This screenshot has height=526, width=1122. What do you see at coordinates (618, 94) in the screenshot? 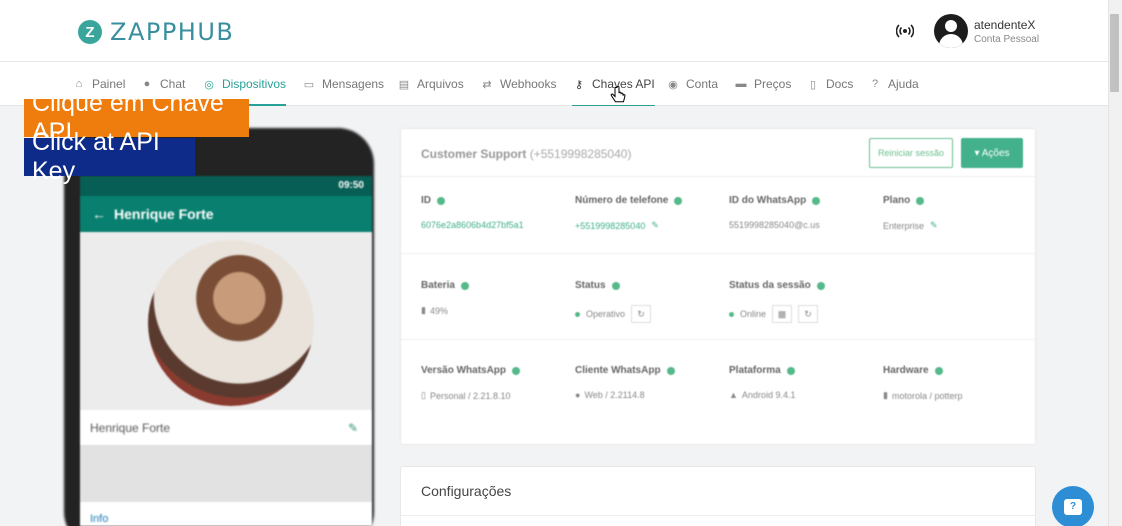
I see `hand-cursor-icon` at bounding box center [618, 94].